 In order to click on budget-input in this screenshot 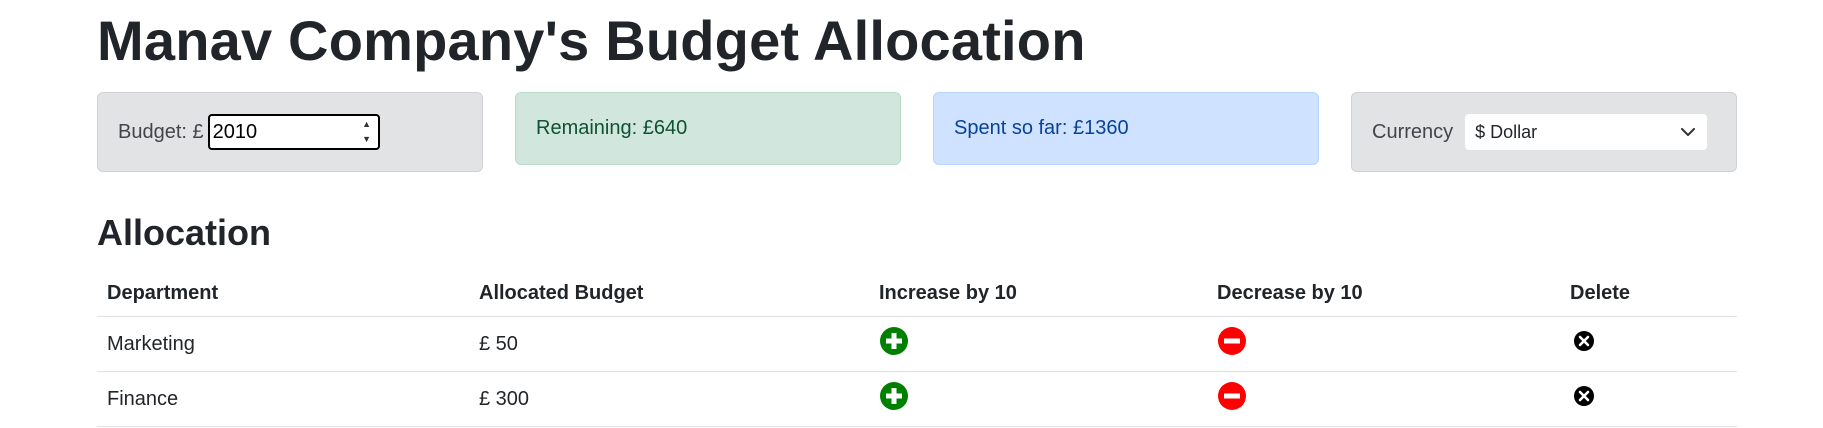, I will do `click(276, 132)`.